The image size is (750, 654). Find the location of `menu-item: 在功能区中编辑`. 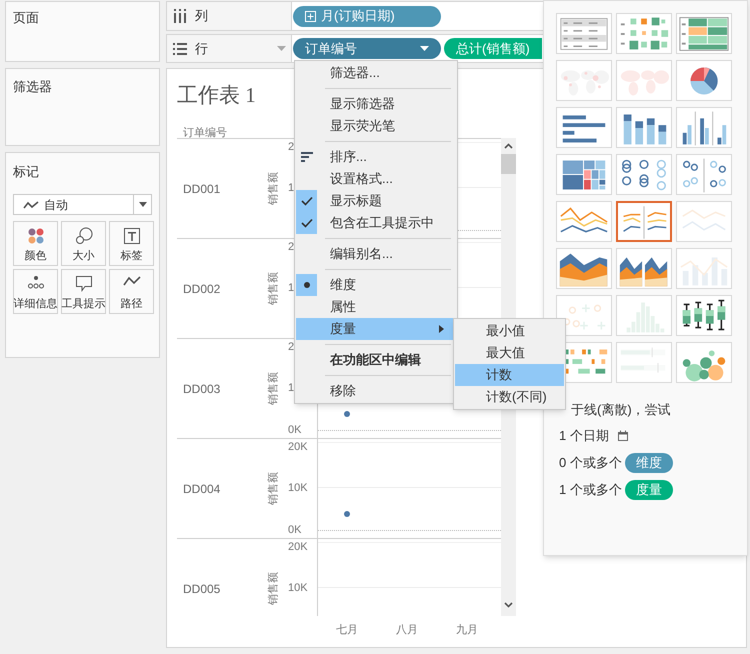

menu-item: 在功能区中编辑 is located at coordinates (376, 360).